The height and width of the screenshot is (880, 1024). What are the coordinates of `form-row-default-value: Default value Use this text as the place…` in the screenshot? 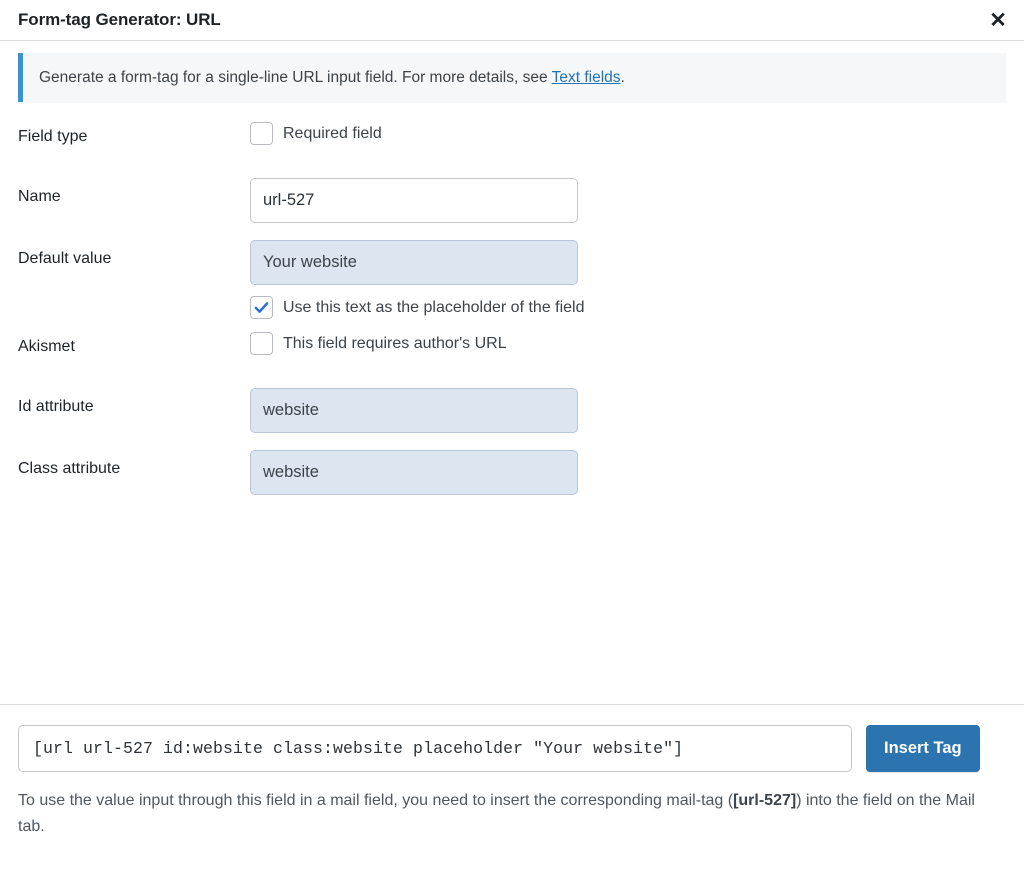 It's located at (512, 284).